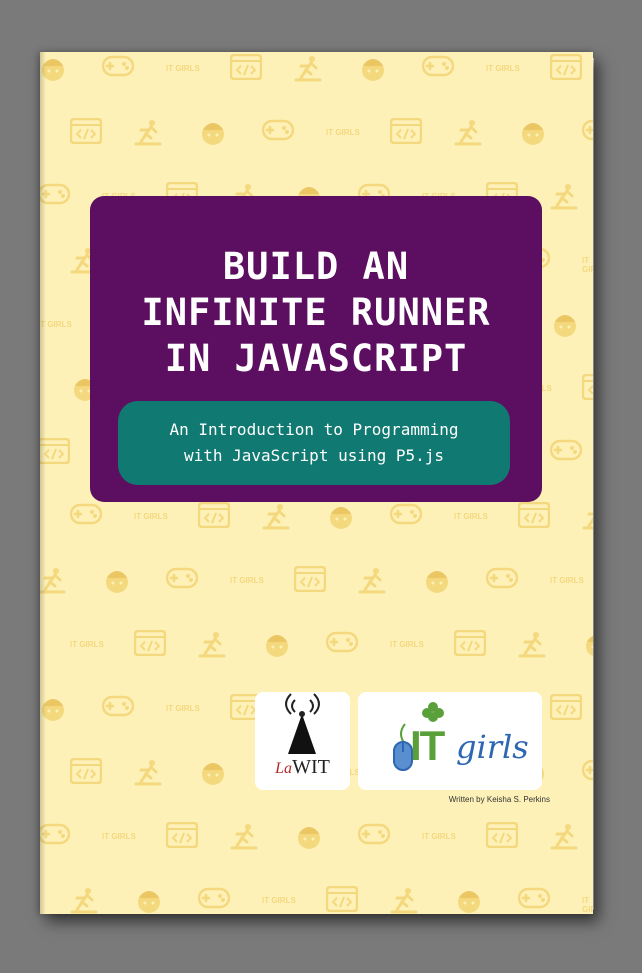 The image size is (642, 973). I want to click on lawit-name: WIT, so click(311, 767).